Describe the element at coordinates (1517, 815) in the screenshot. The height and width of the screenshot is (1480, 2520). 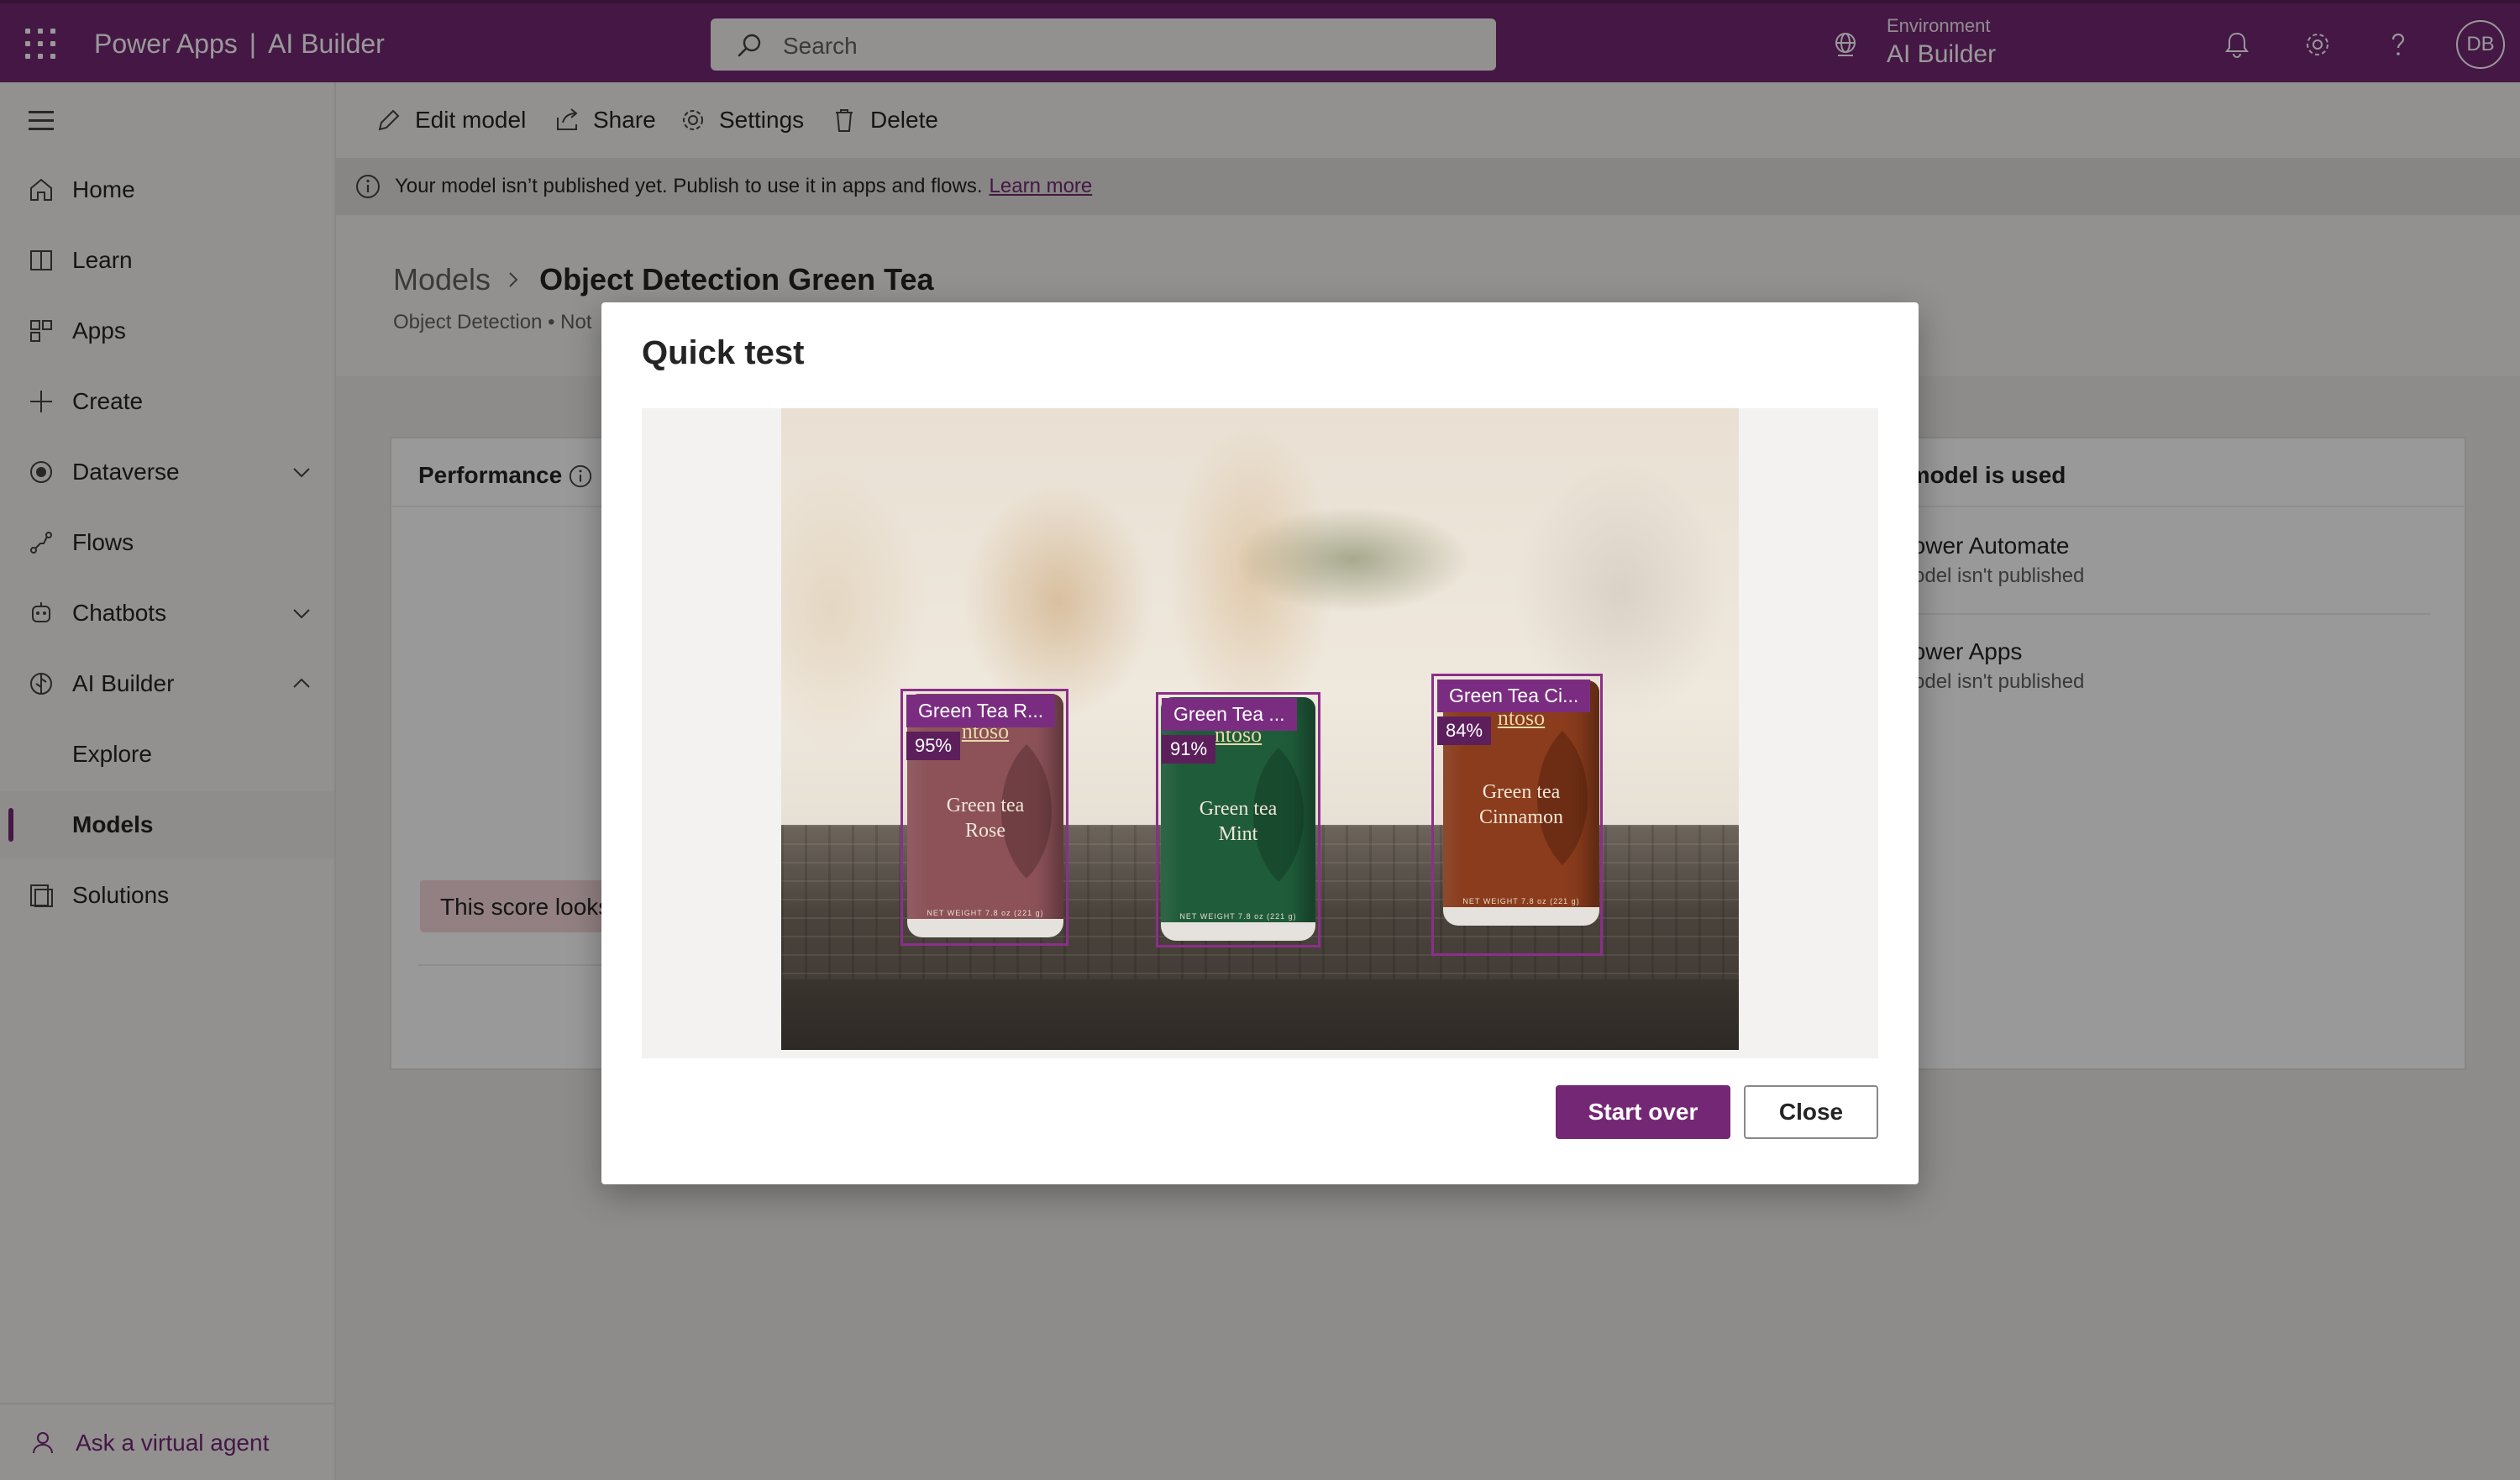
I see `detection-box: Green Tea Ci... 84%` at that location.